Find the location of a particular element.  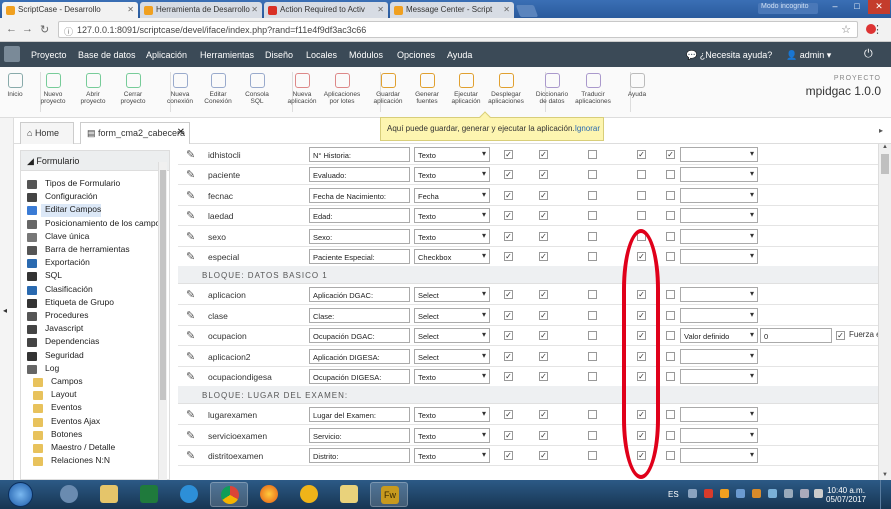

toolbar-ayuda-button: Ayuda is located at coordinates (637, 85).